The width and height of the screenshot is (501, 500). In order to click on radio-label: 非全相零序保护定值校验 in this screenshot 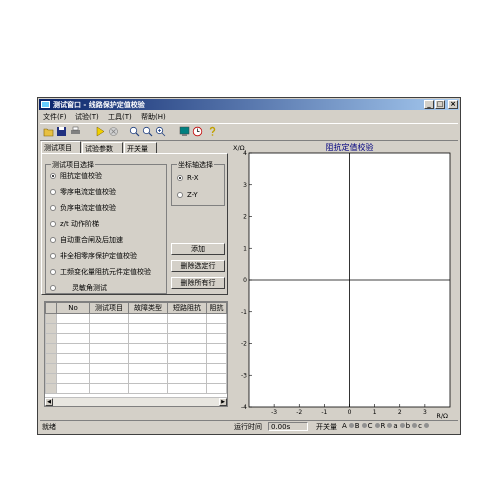, I will do `click(98, 256)`.